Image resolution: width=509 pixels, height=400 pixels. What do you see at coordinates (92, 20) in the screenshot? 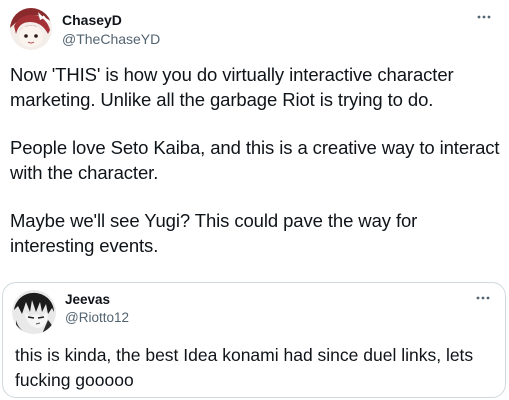
I see `author-name: ChaseyD` at bounding box center [92, 20].